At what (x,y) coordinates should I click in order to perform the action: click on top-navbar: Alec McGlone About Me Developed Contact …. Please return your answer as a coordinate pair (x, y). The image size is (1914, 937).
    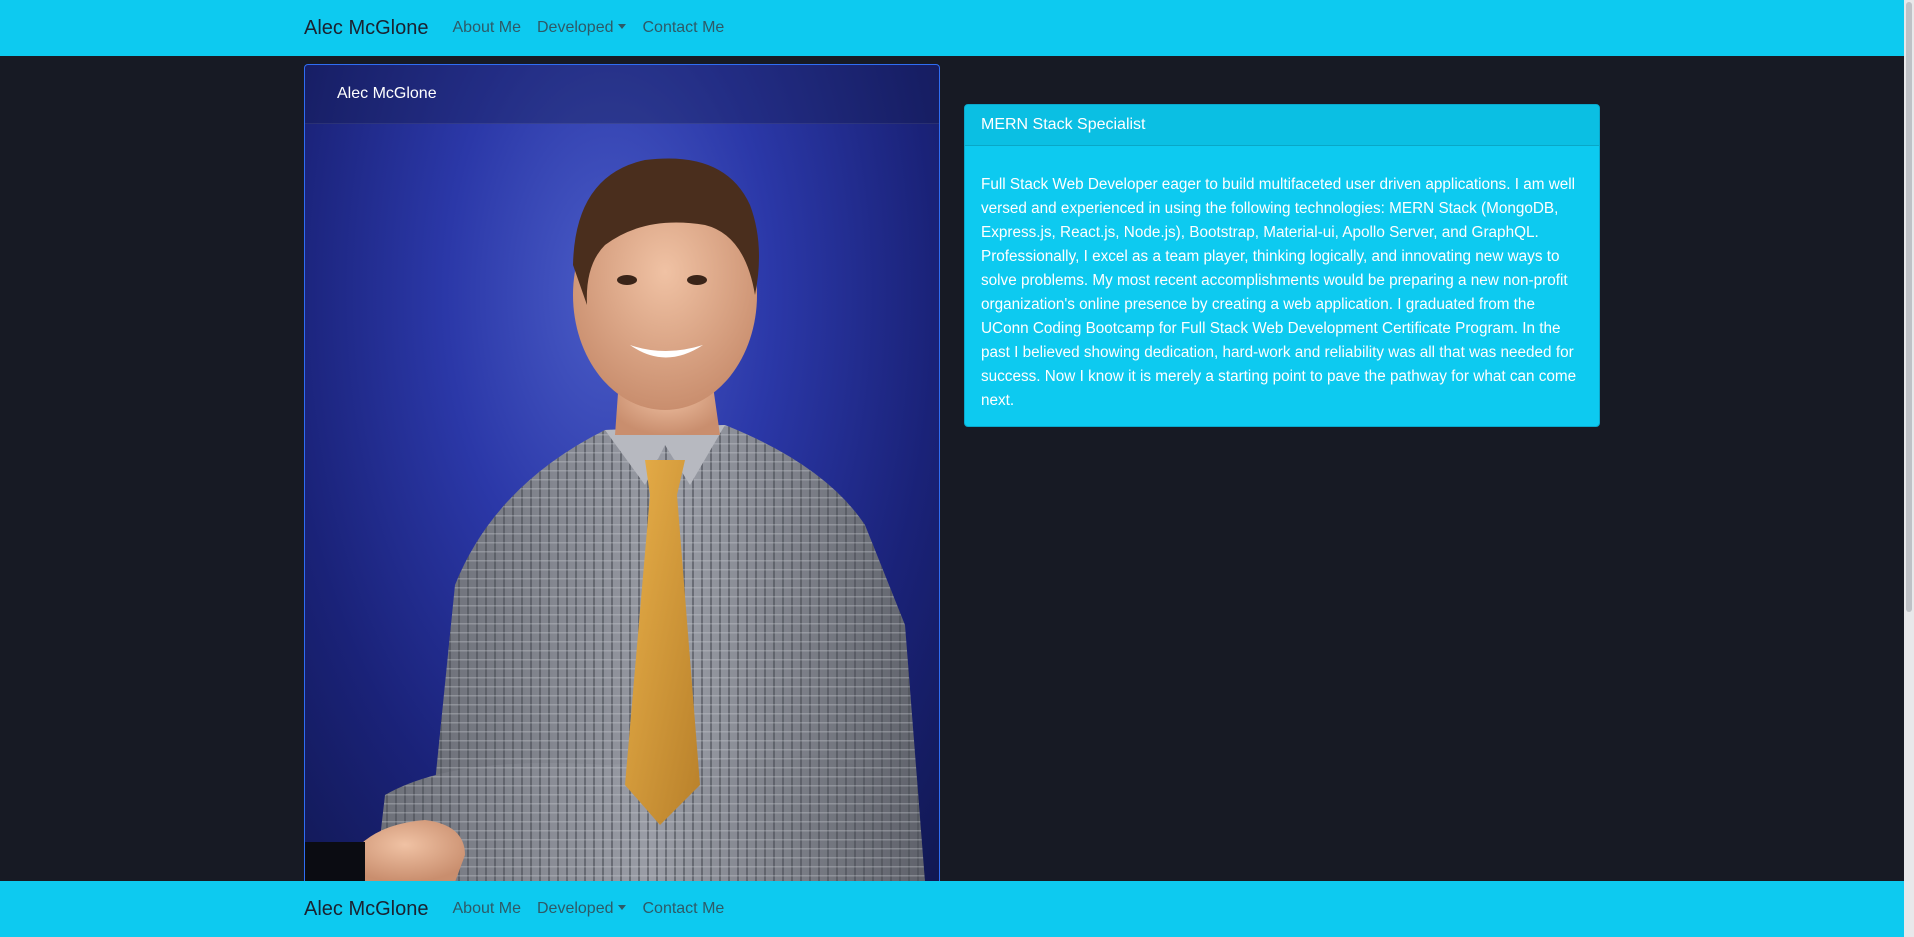
    Looking at the image, I should click on (952, 28).